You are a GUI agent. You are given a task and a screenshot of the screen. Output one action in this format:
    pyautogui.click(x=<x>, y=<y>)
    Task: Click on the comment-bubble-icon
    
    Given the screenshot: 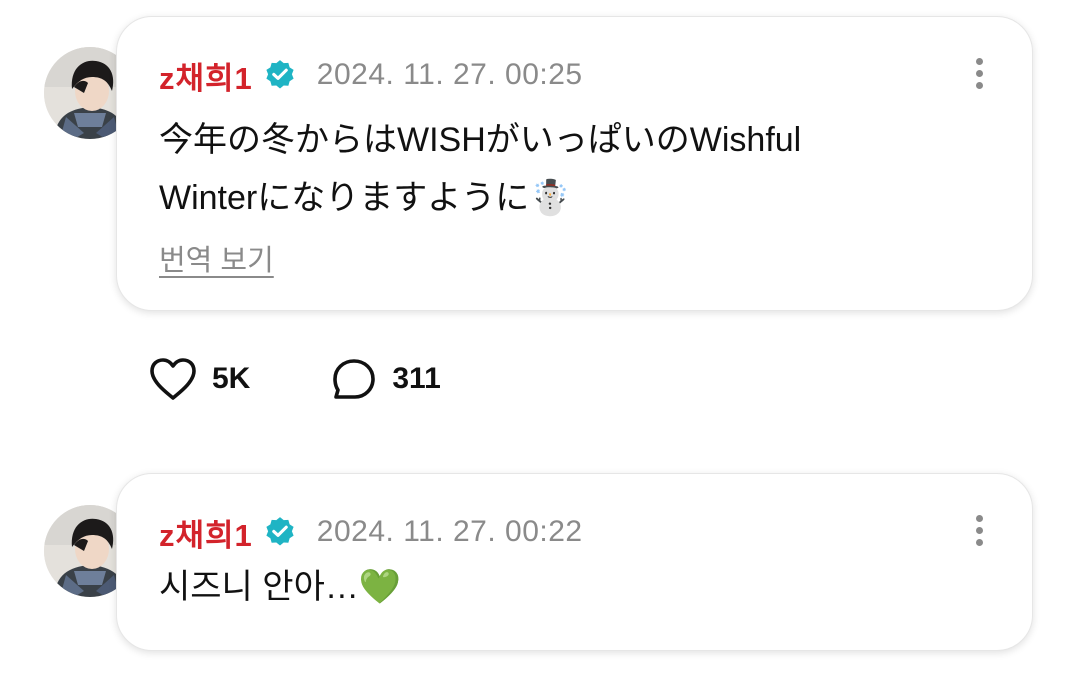 What is the action you would take?
    pyautogui.click(x=354, y=379)
    